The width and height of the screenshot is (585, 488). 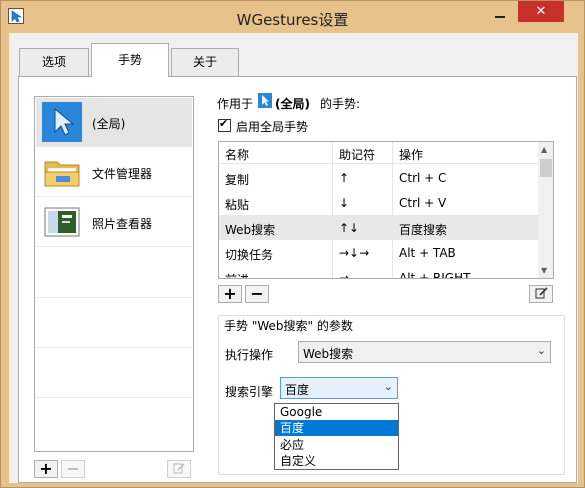 I want to click on list-item-label: 文件管理器, so click(x=122, y=174).